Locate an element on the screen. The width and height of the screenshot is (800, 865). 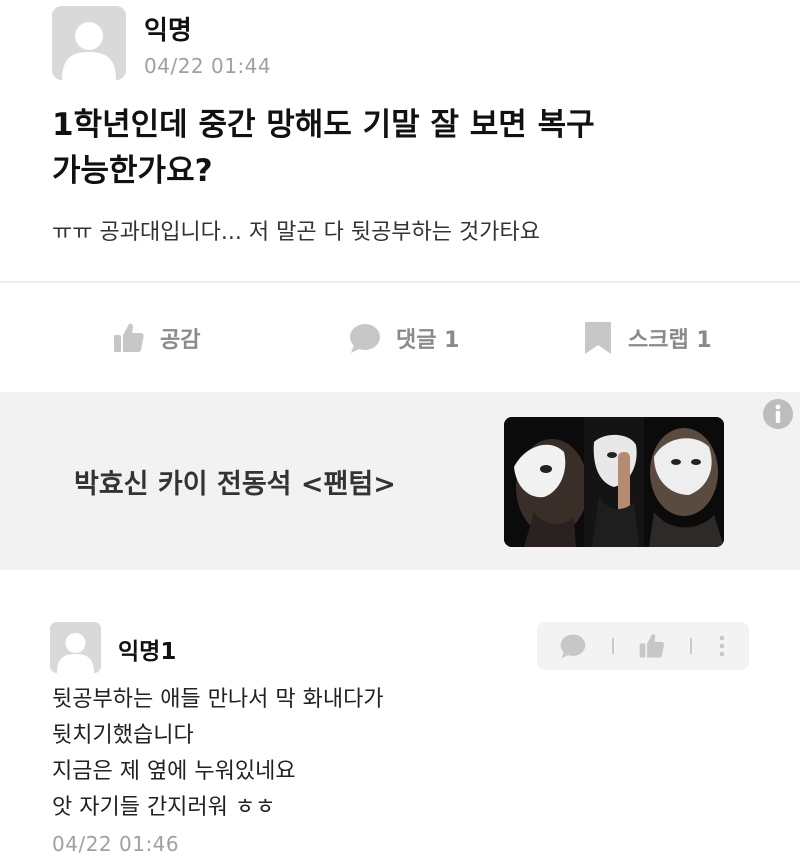
divider is located at coordinates (400, 282).